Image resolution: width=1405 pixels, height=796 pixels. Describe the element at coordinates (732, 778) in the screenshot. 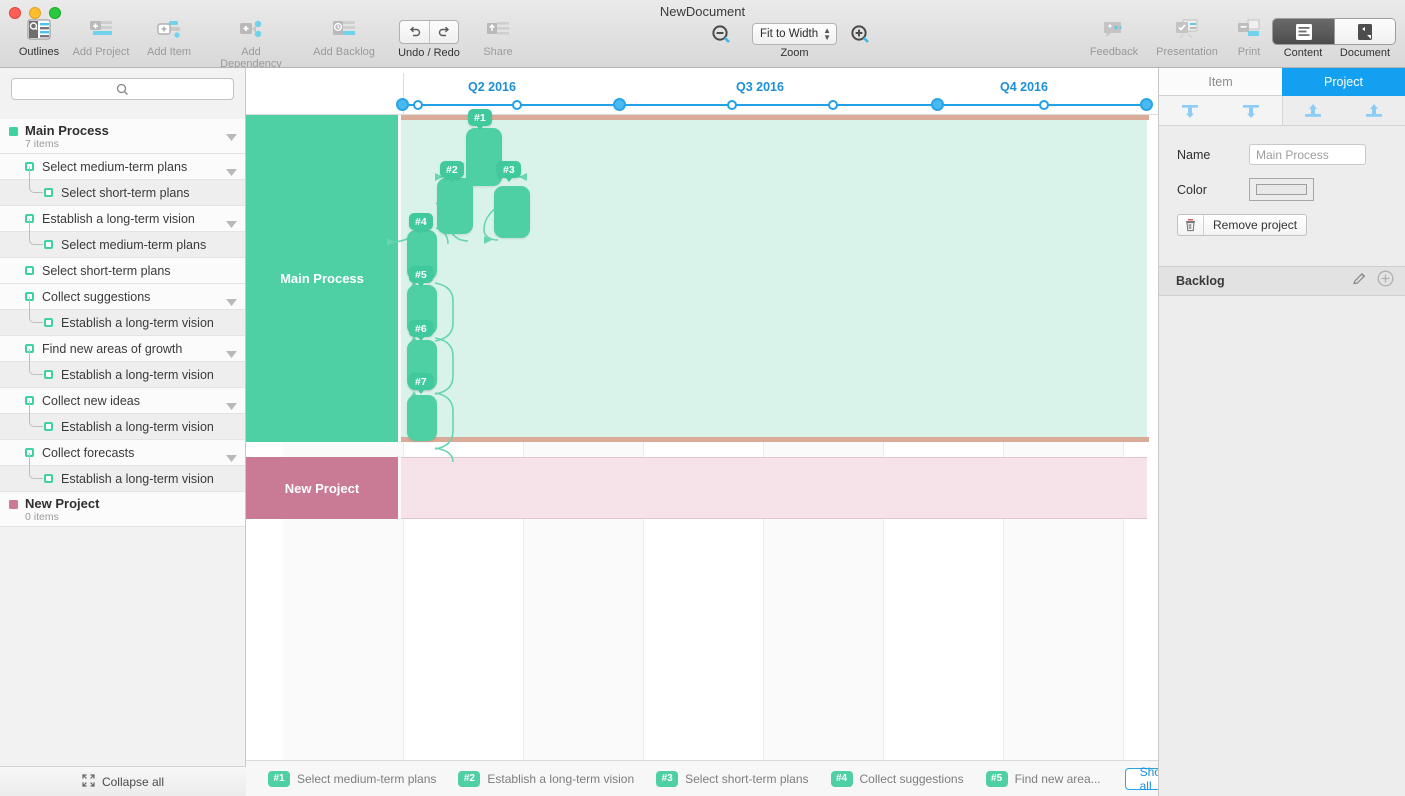

I see `backlog-chip: #3 Select short-term plans` at that location.